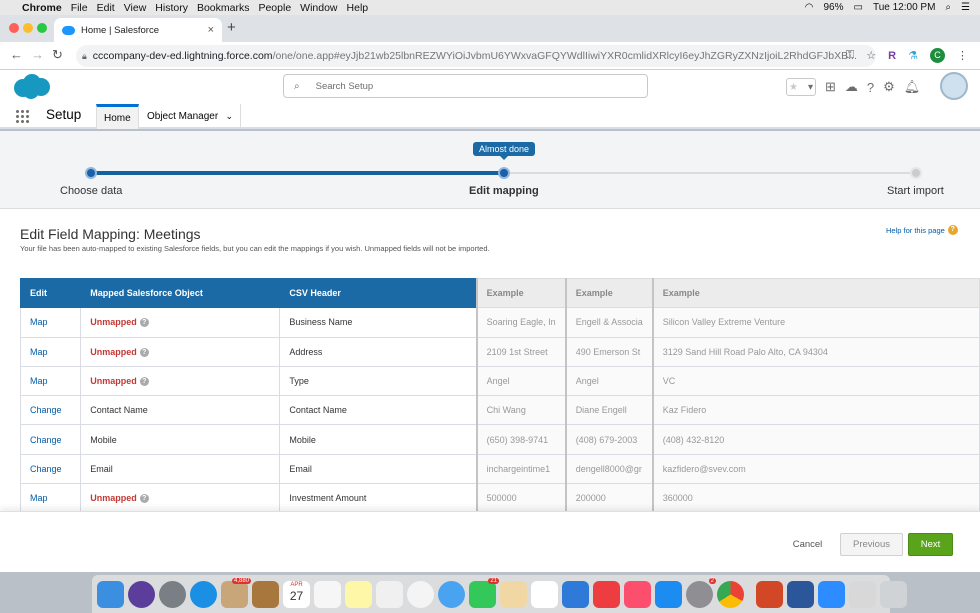  What do you see at coordinates (871, 544) in the screenshot?
I see `previous-button: Previous` at bounding box center [871, 544].